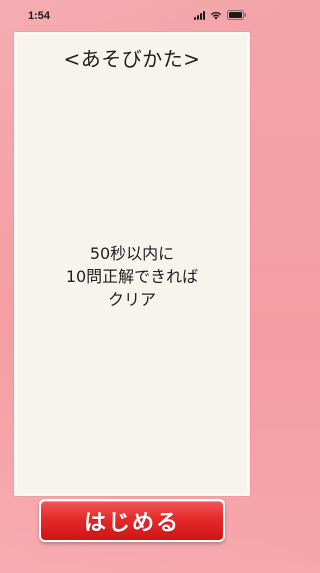 This screenshot has width=320, height=573. Describe the element at coordinates (132, 59) in the screenshot. I see `instructions-title: <あそびかた>` at that location.